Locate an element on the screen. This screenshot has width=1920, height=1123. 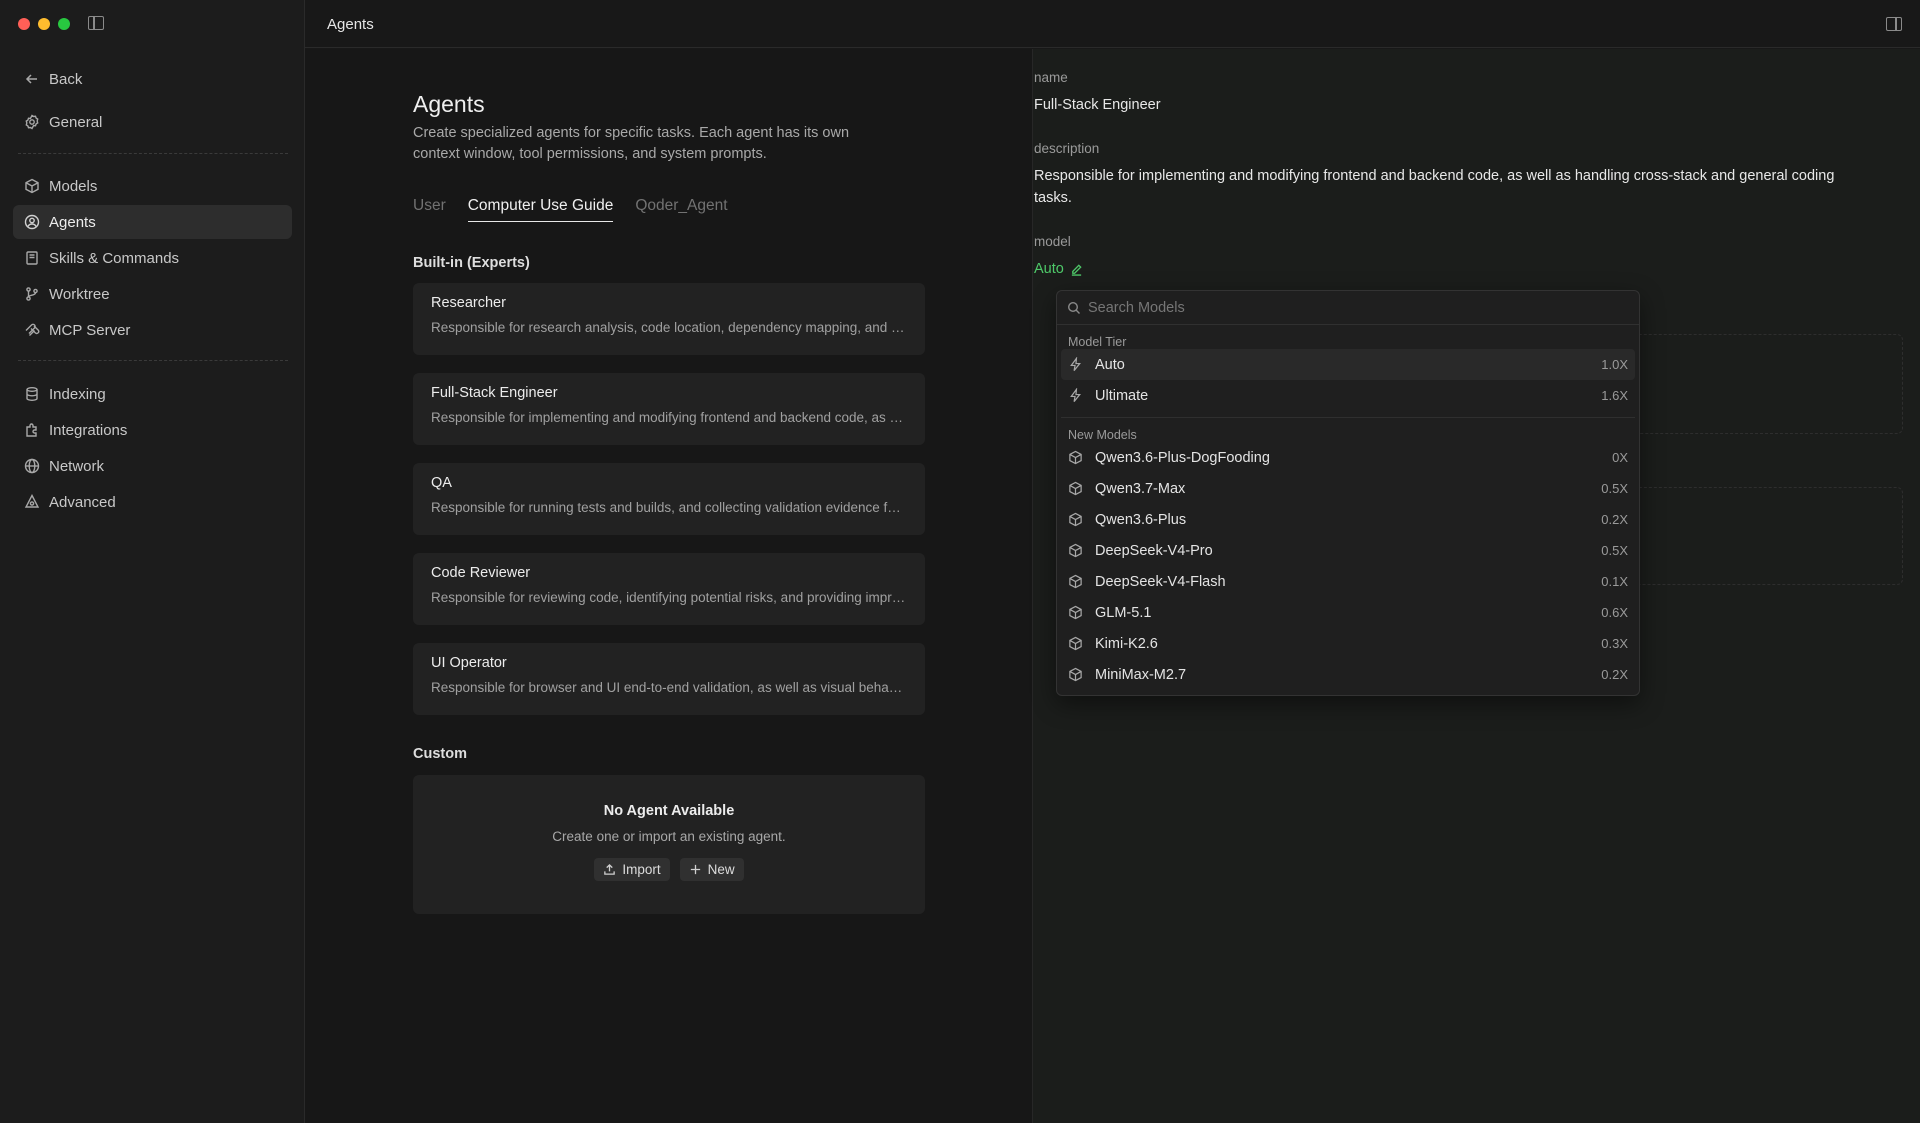
arrow-left-icon is located at coordinates (31, 79).